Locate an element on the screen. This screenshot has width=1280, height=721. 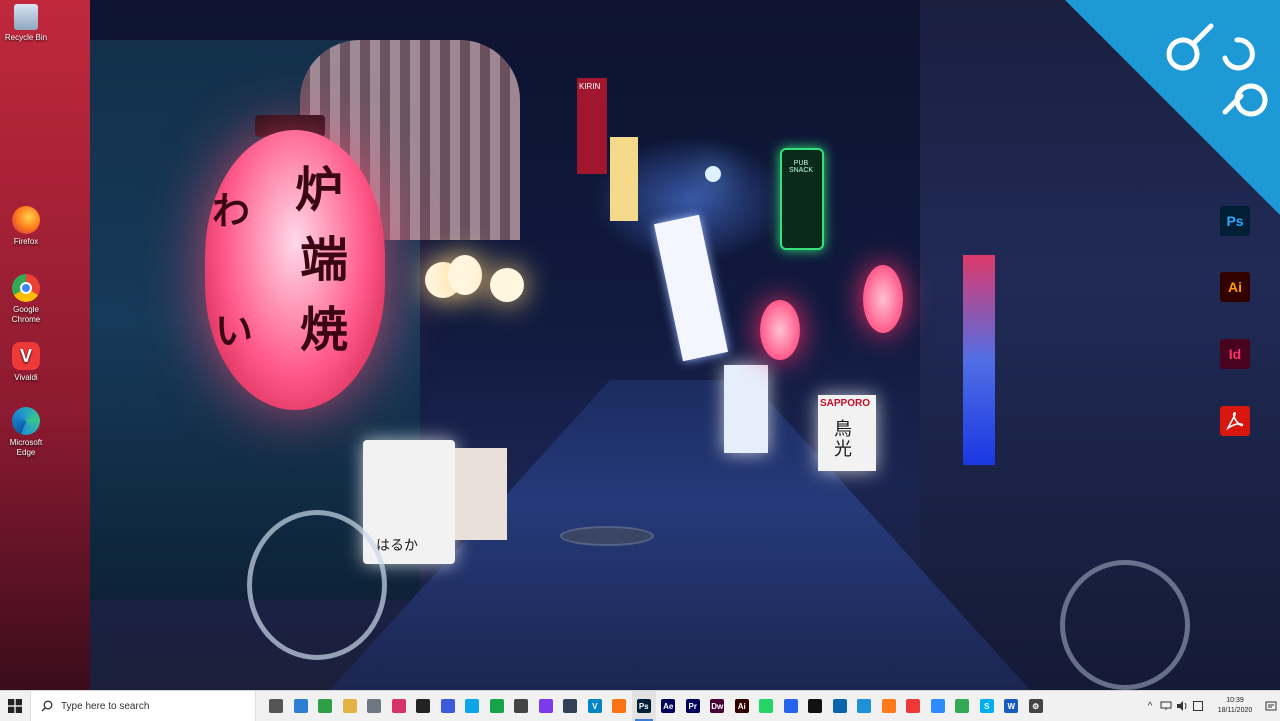
desktop-icon-edge: Microsoft Edge is located at coordinates (26, 432).